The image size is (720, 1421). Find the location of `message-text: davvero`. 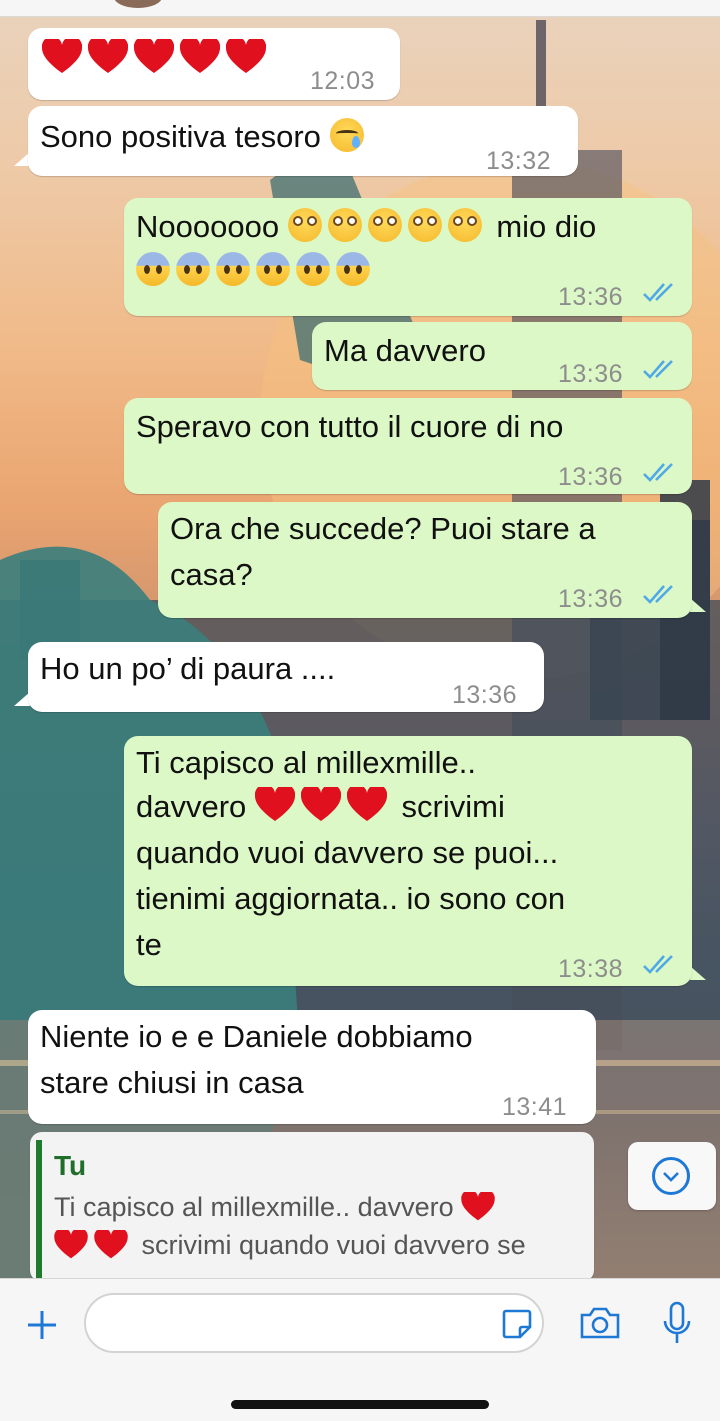

message-text: davvero is located at coordinates (191, 806).